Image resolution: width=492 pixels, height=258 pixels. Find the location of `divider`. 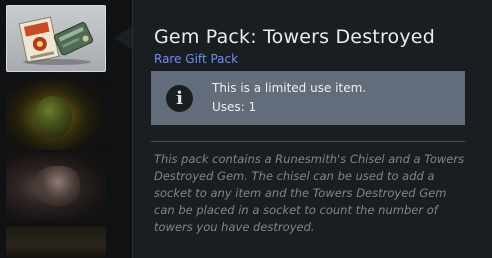

divider is located at coordinates (308, 141).